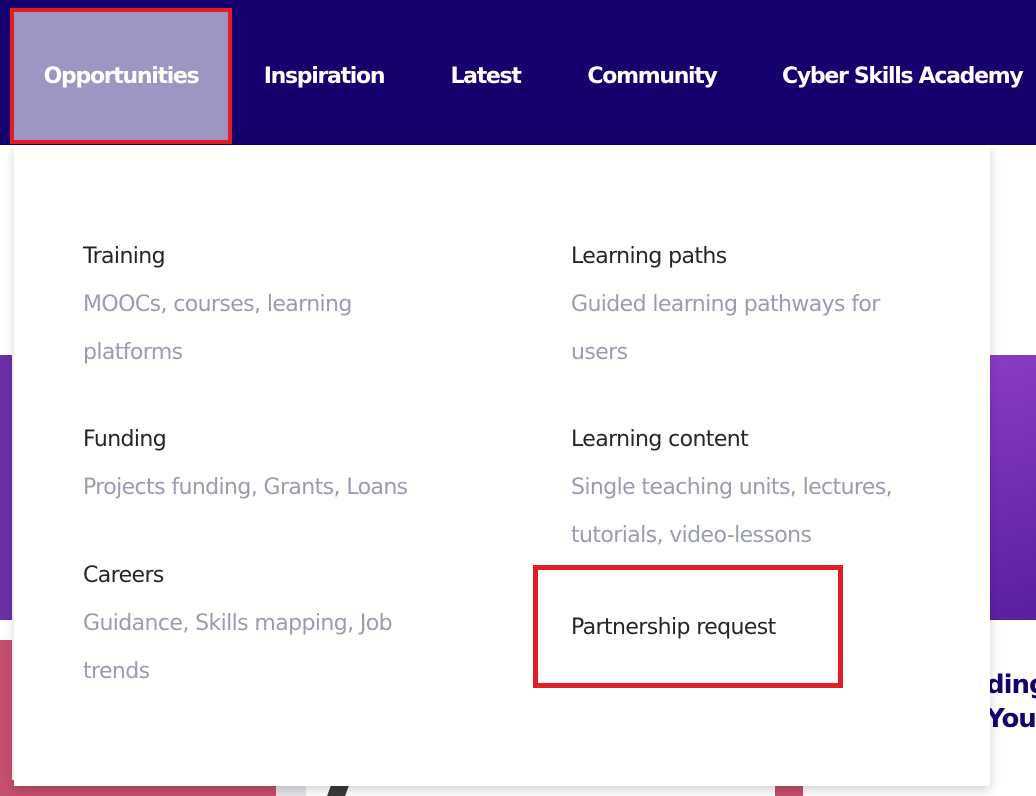  Describe the element at coordinates (485, 76) in the screenshot. I see `nav-item-latest: Latest` at that location.